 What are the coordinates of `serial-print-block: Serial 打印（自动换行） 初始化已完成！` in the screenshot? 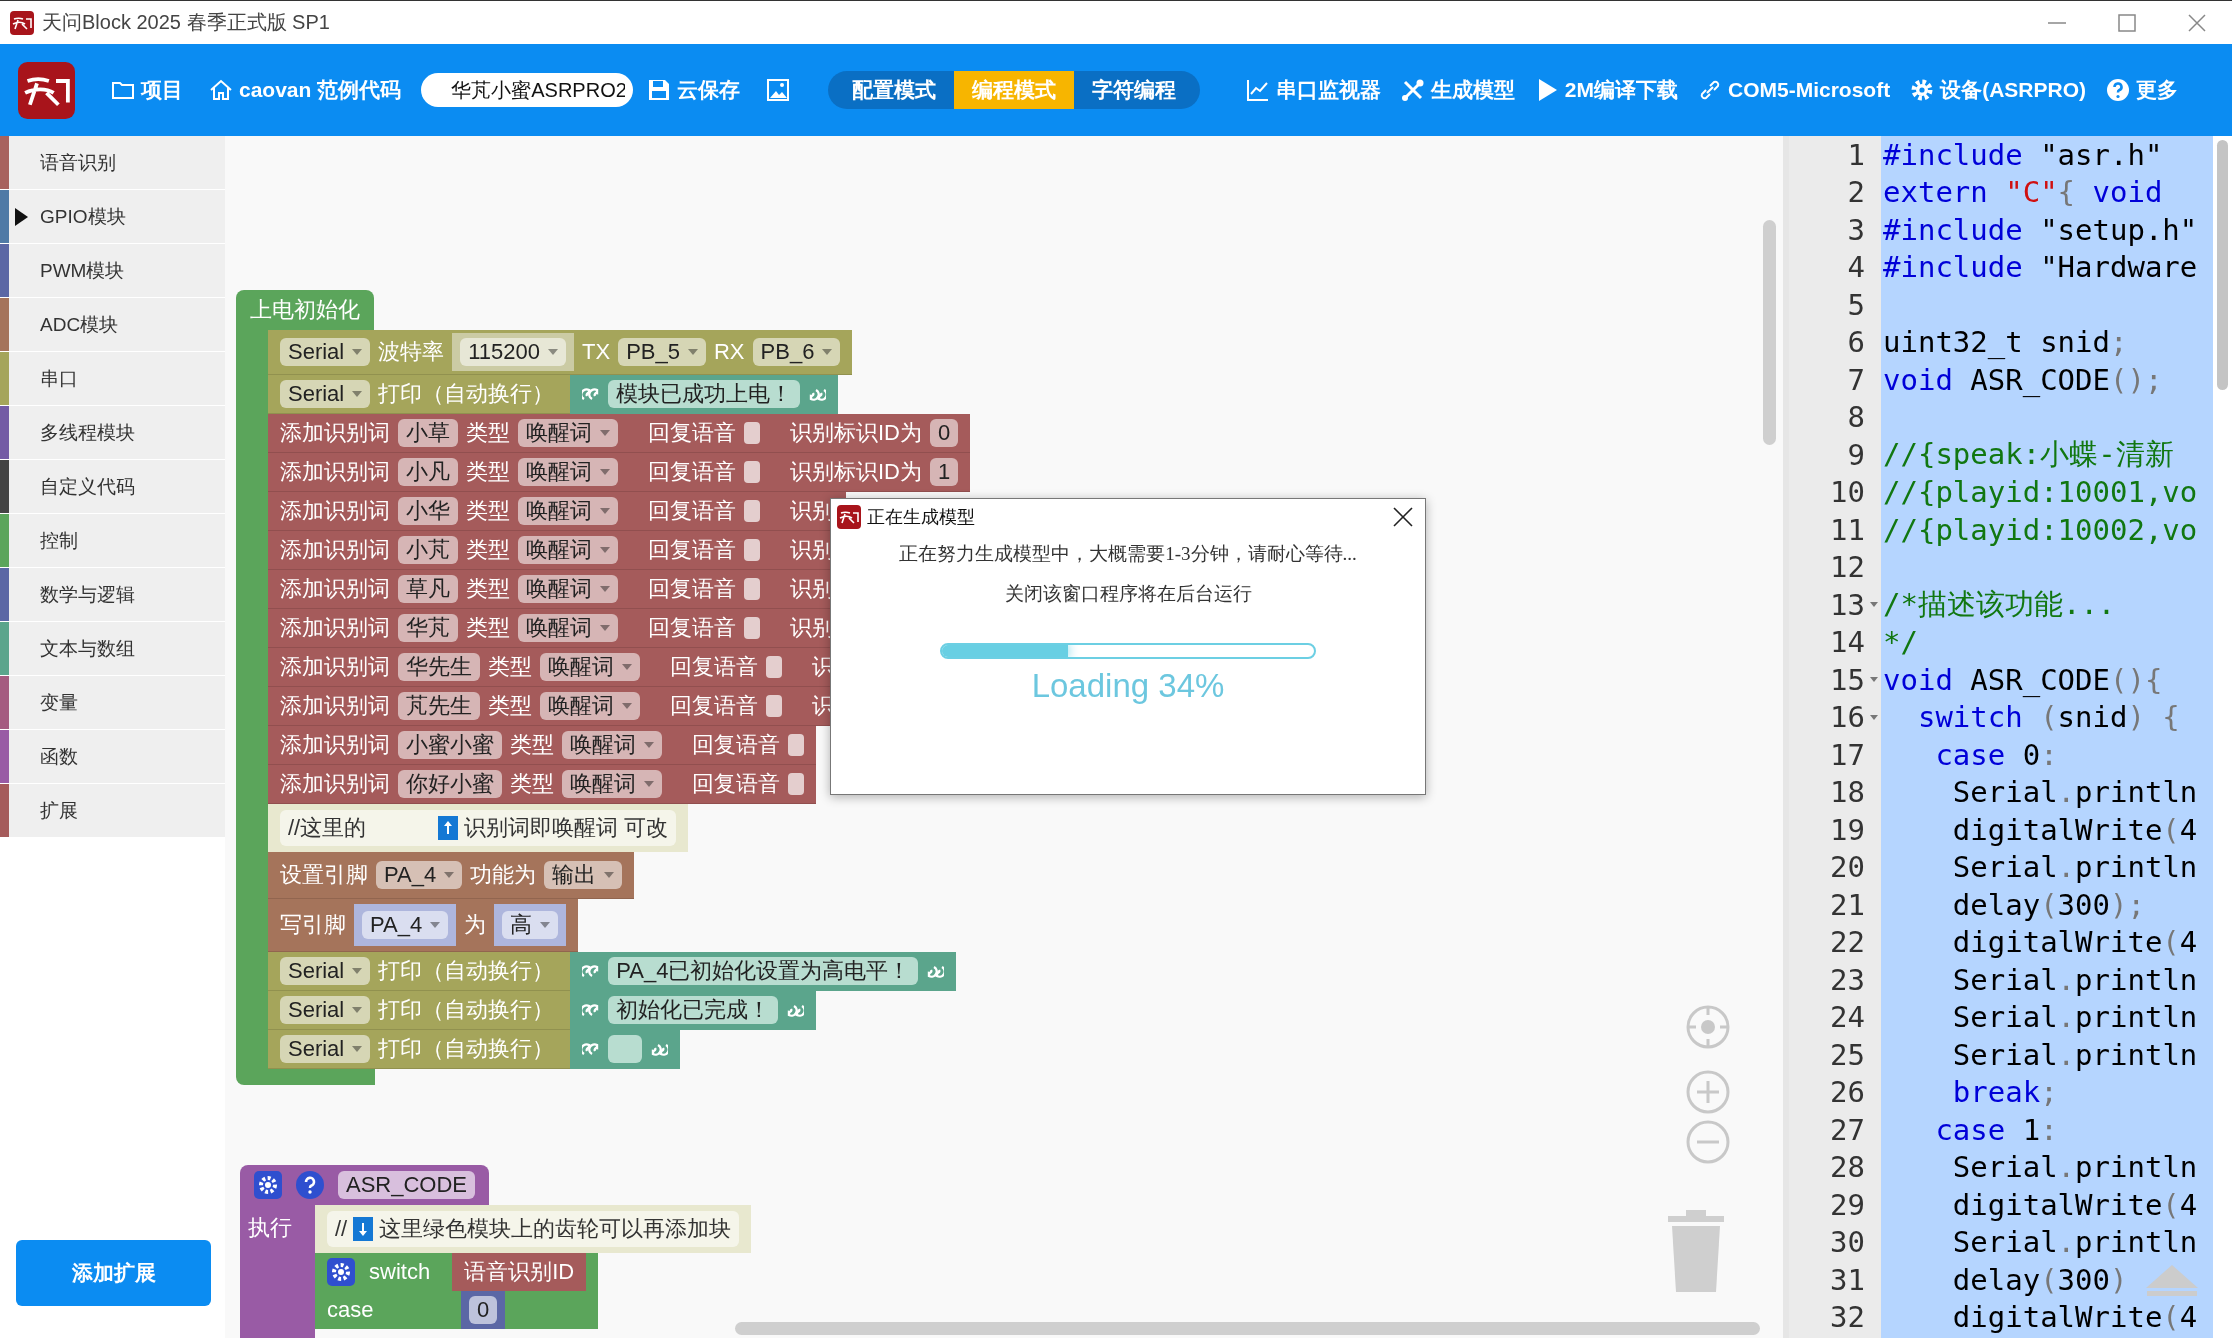 It's located at (542, 1010).